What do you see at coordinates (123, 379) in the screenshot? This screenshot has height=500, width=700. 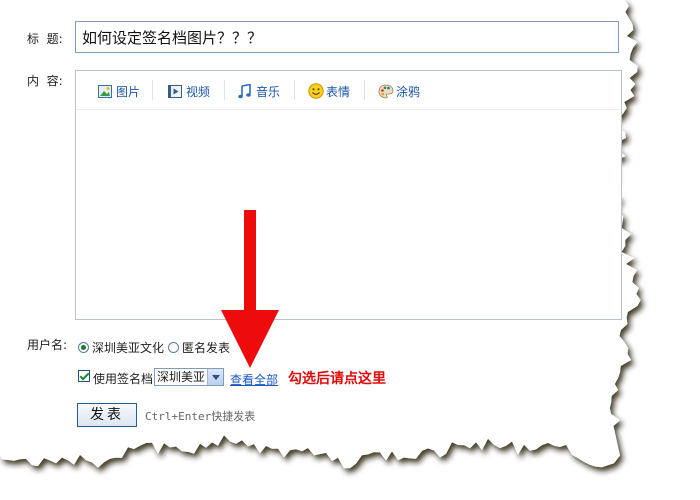 I see `use-signature-label: 使用签名档` at bounding box center [123, 379].